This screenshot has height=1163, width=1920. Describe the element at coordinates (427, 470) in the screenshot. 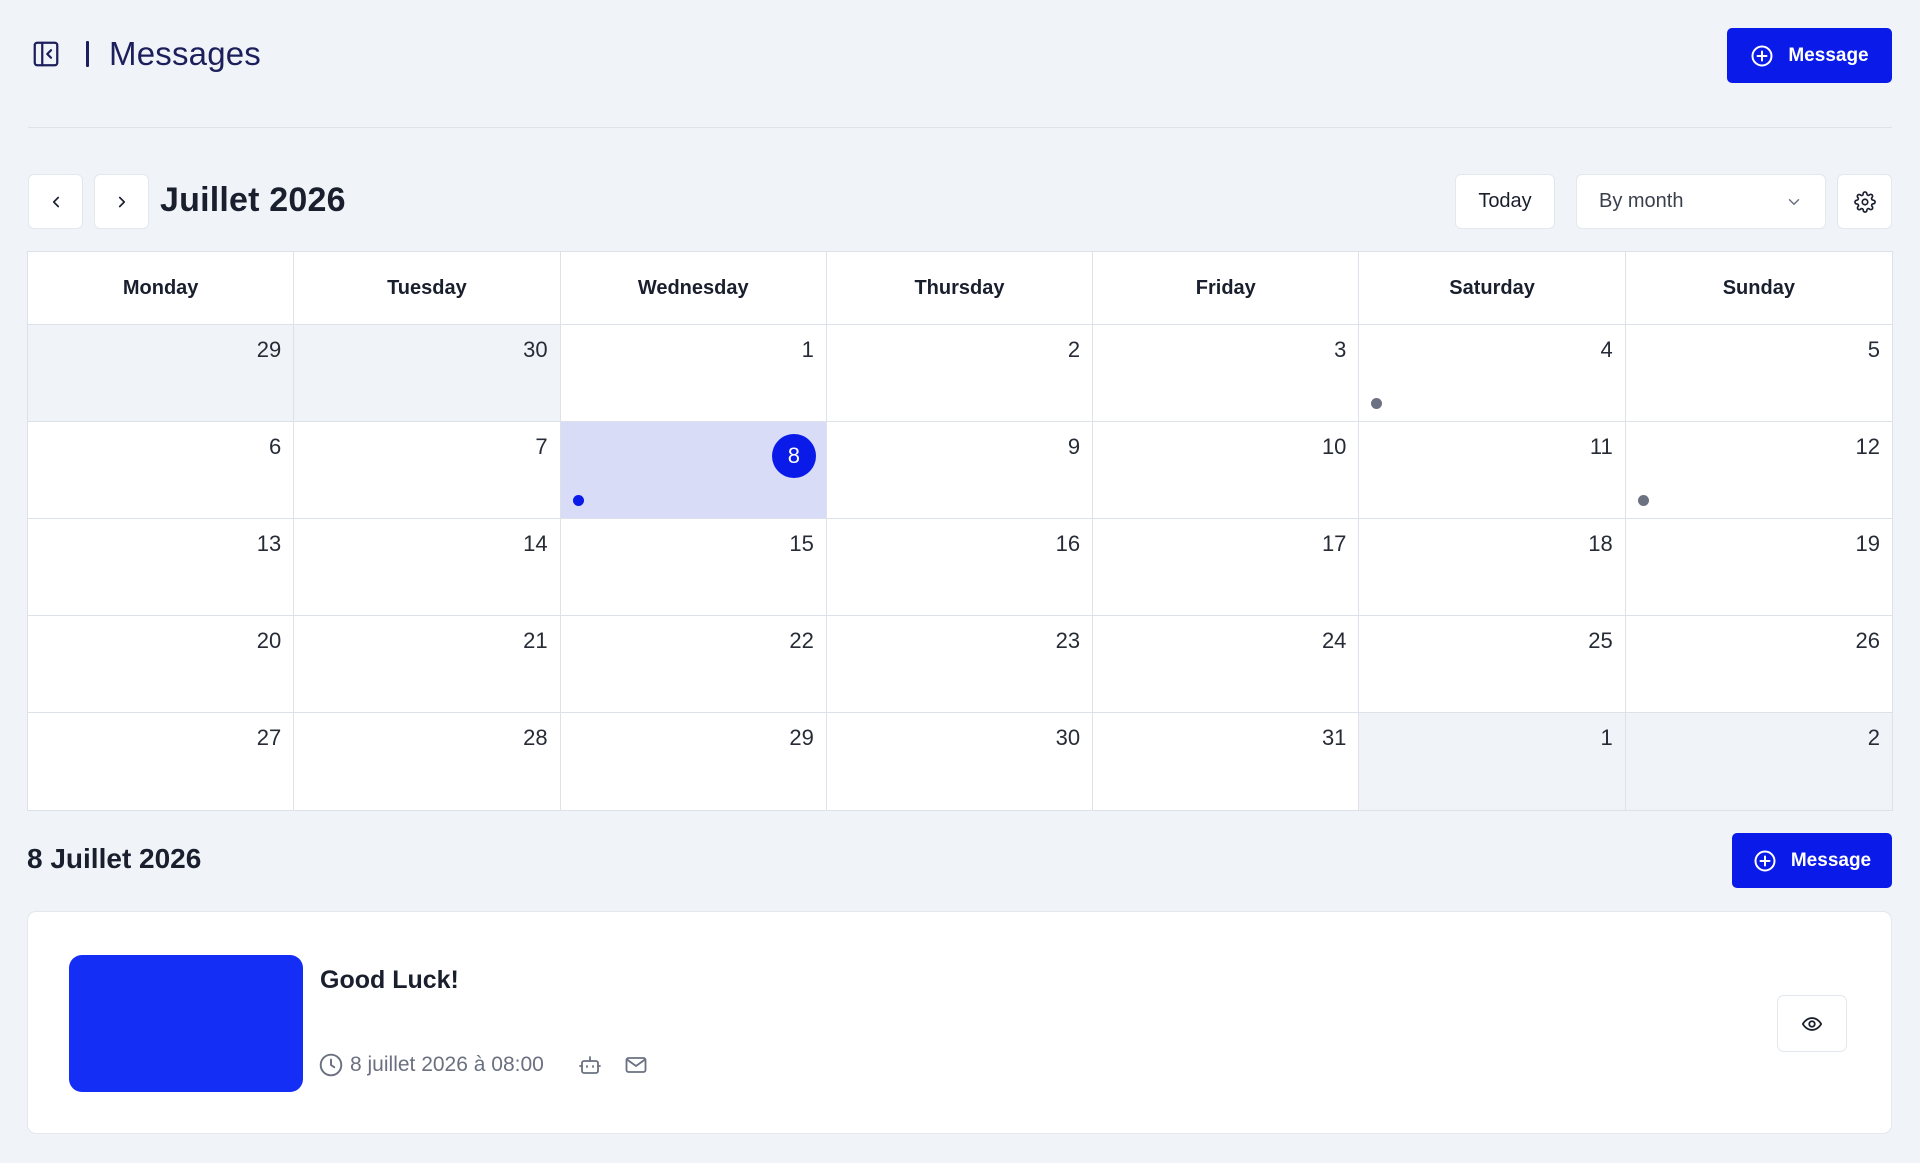

I see `calendar-day-cell: 7` at that location.